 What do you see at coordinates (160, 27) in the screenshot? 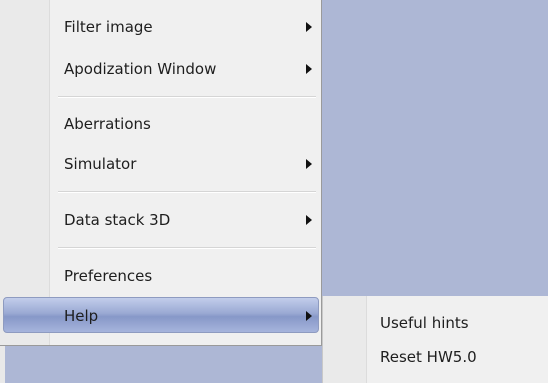
I see `menu-item-filter-image: Filter image` at bounding box center [160, 27].